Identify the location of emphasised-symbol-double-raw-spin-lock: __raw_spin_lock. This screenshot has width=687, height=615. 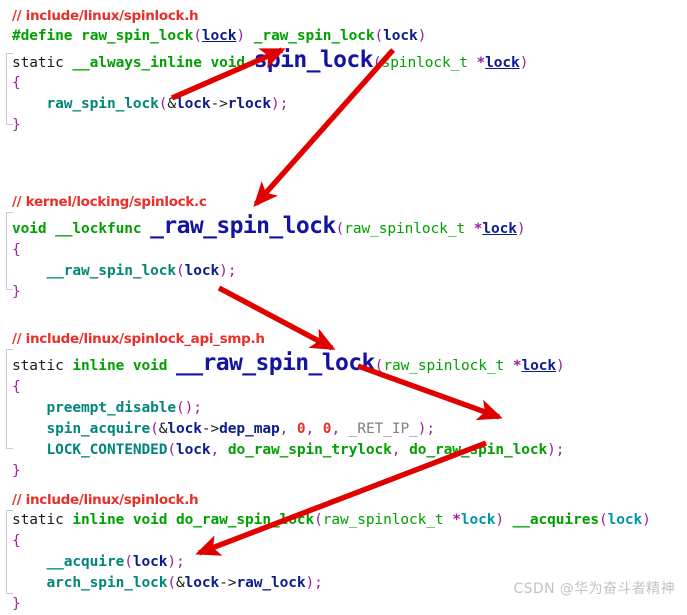
(275, 363).